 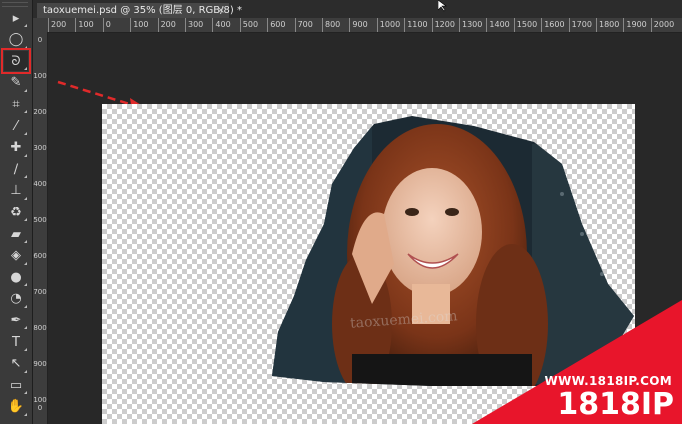 I want to click on brand-badge: WWW.1818IP.COM 1818IP, so click(x=577, y=362).